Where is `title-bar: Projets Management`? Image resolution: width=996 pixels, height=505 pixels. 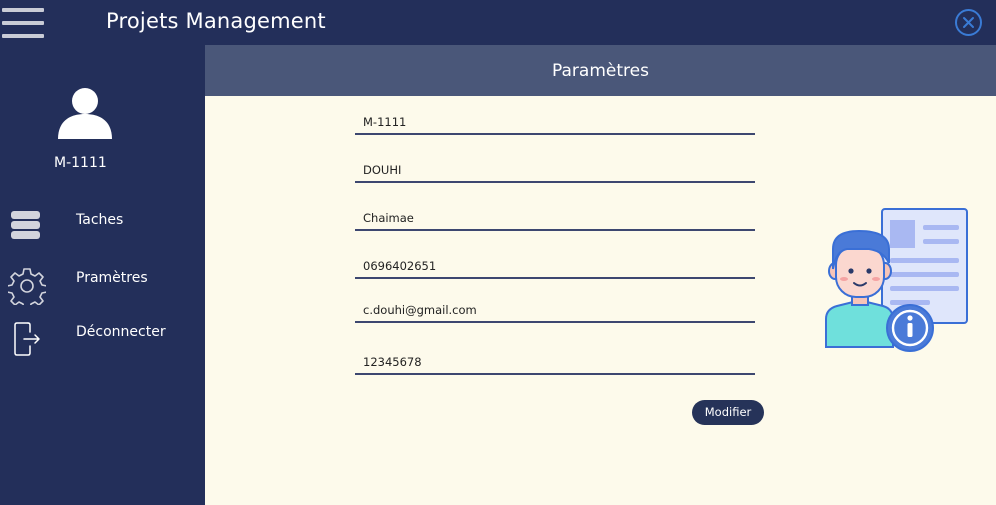 title-bar: Projets Management is located at coordinates (498, 22).